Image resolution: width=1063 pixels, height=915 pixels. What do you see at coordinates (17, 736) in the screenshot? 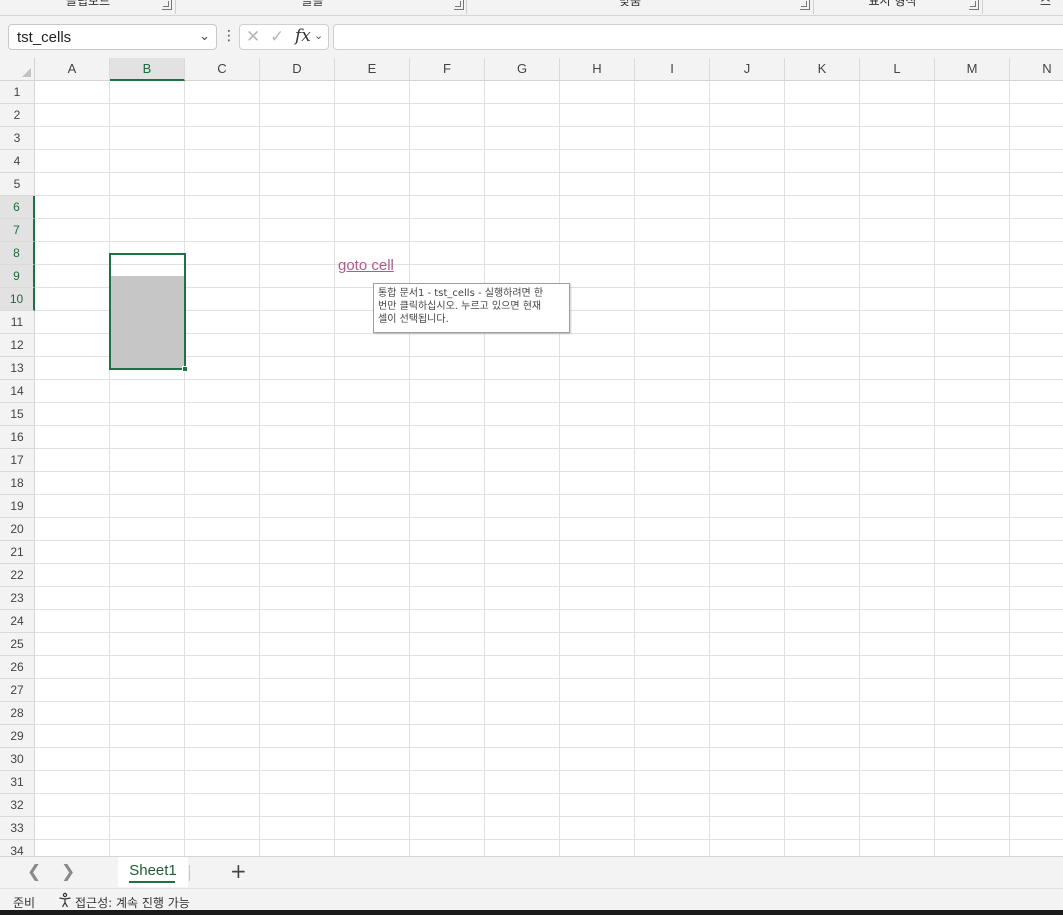
I see `row-header-29: 29` at bounding box center [17, 736].